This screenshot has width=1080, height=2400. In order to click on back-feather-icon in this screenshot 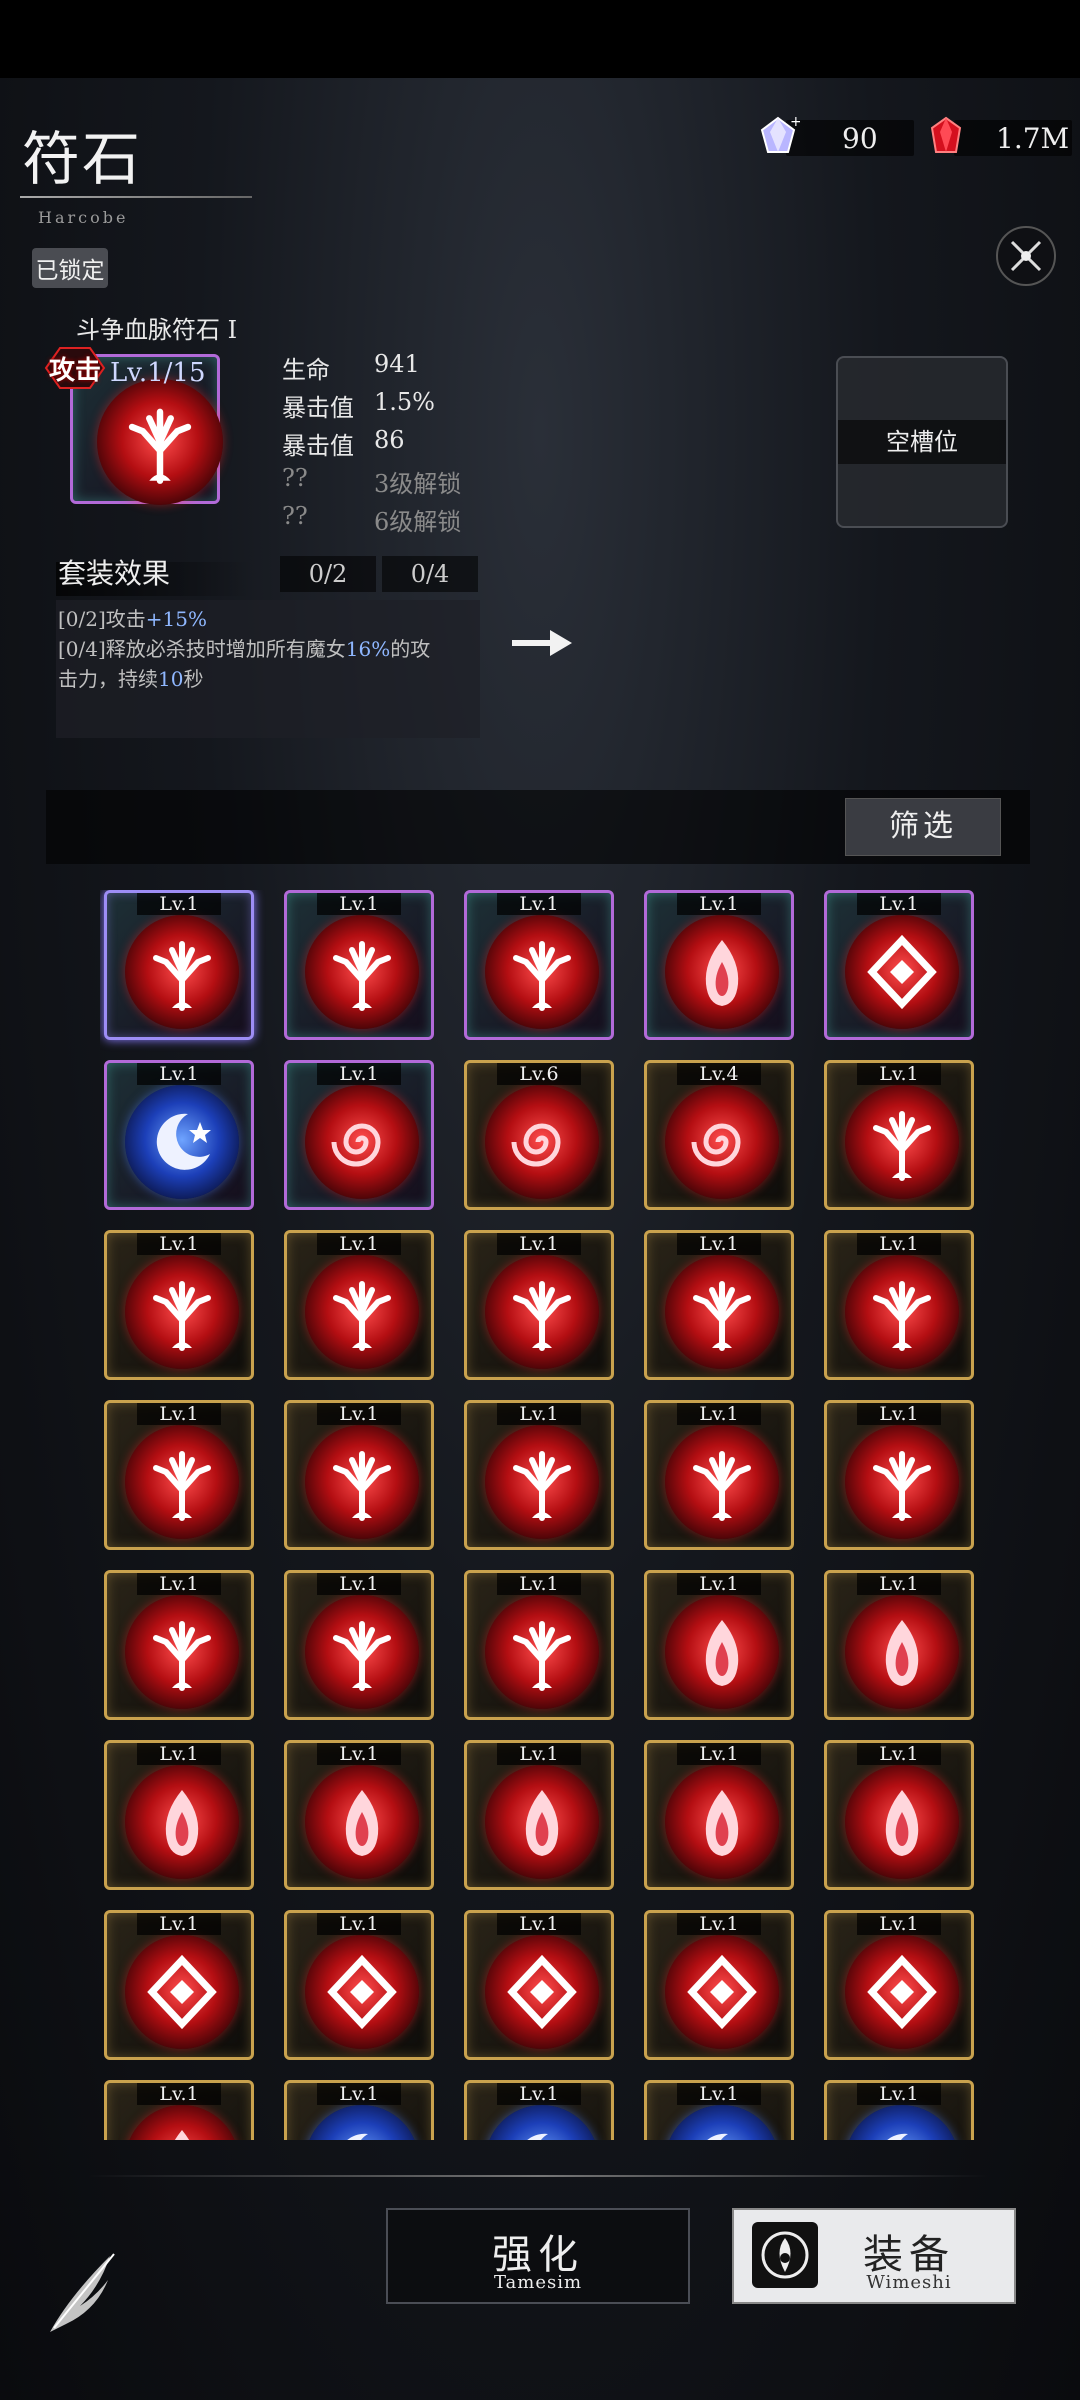, I will do `click(85, 2291)`.